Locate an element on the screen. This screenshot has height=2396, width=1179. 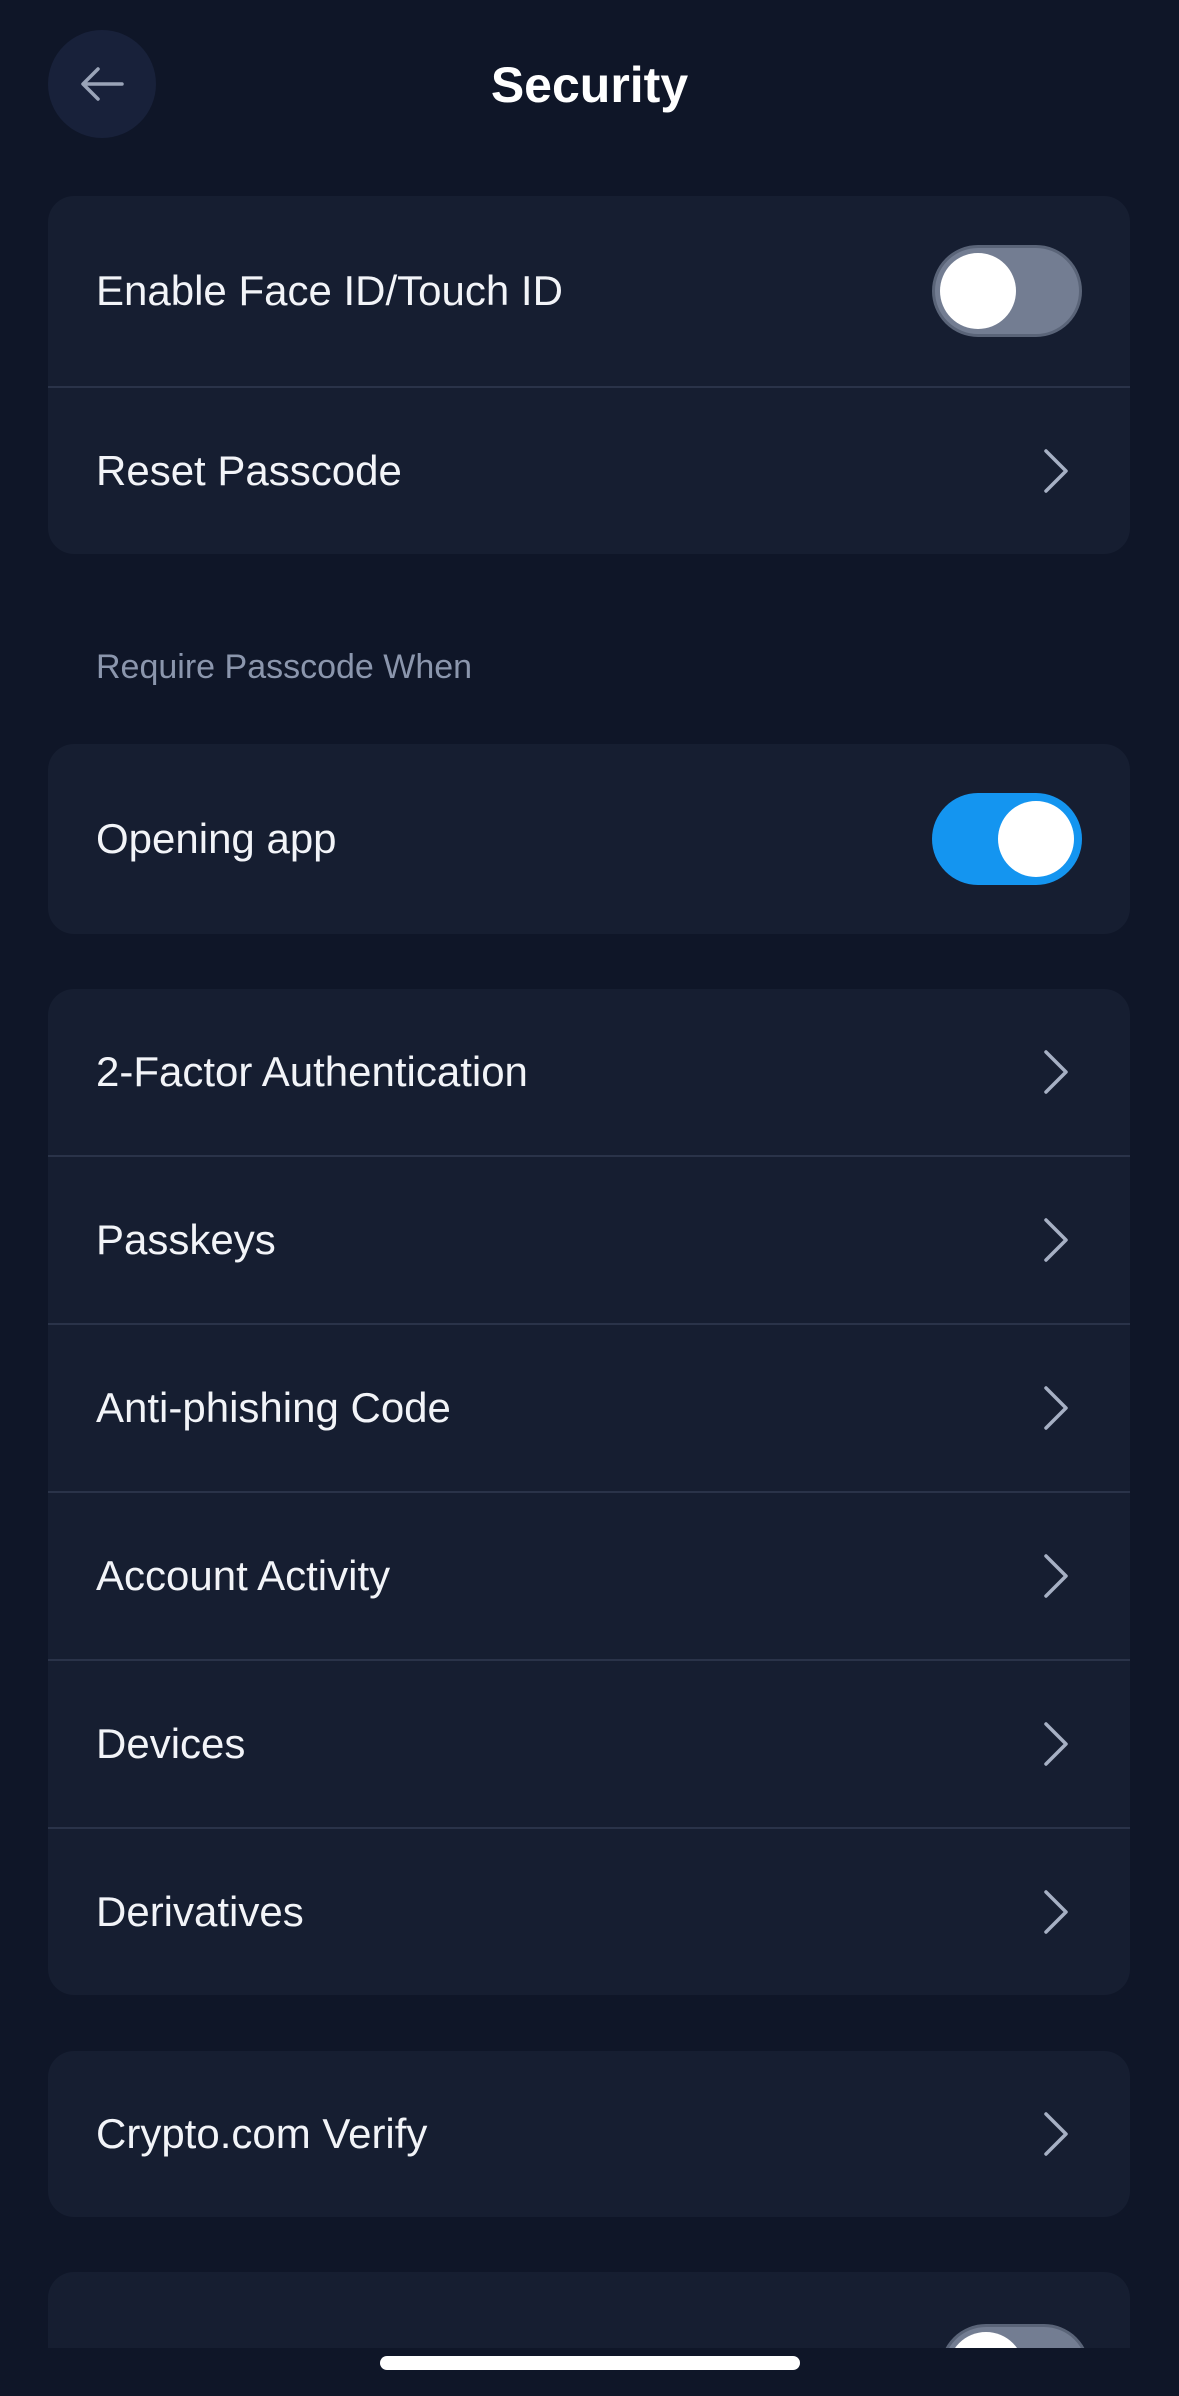
row-devices: Devices is located at coordinates (589, 1743).